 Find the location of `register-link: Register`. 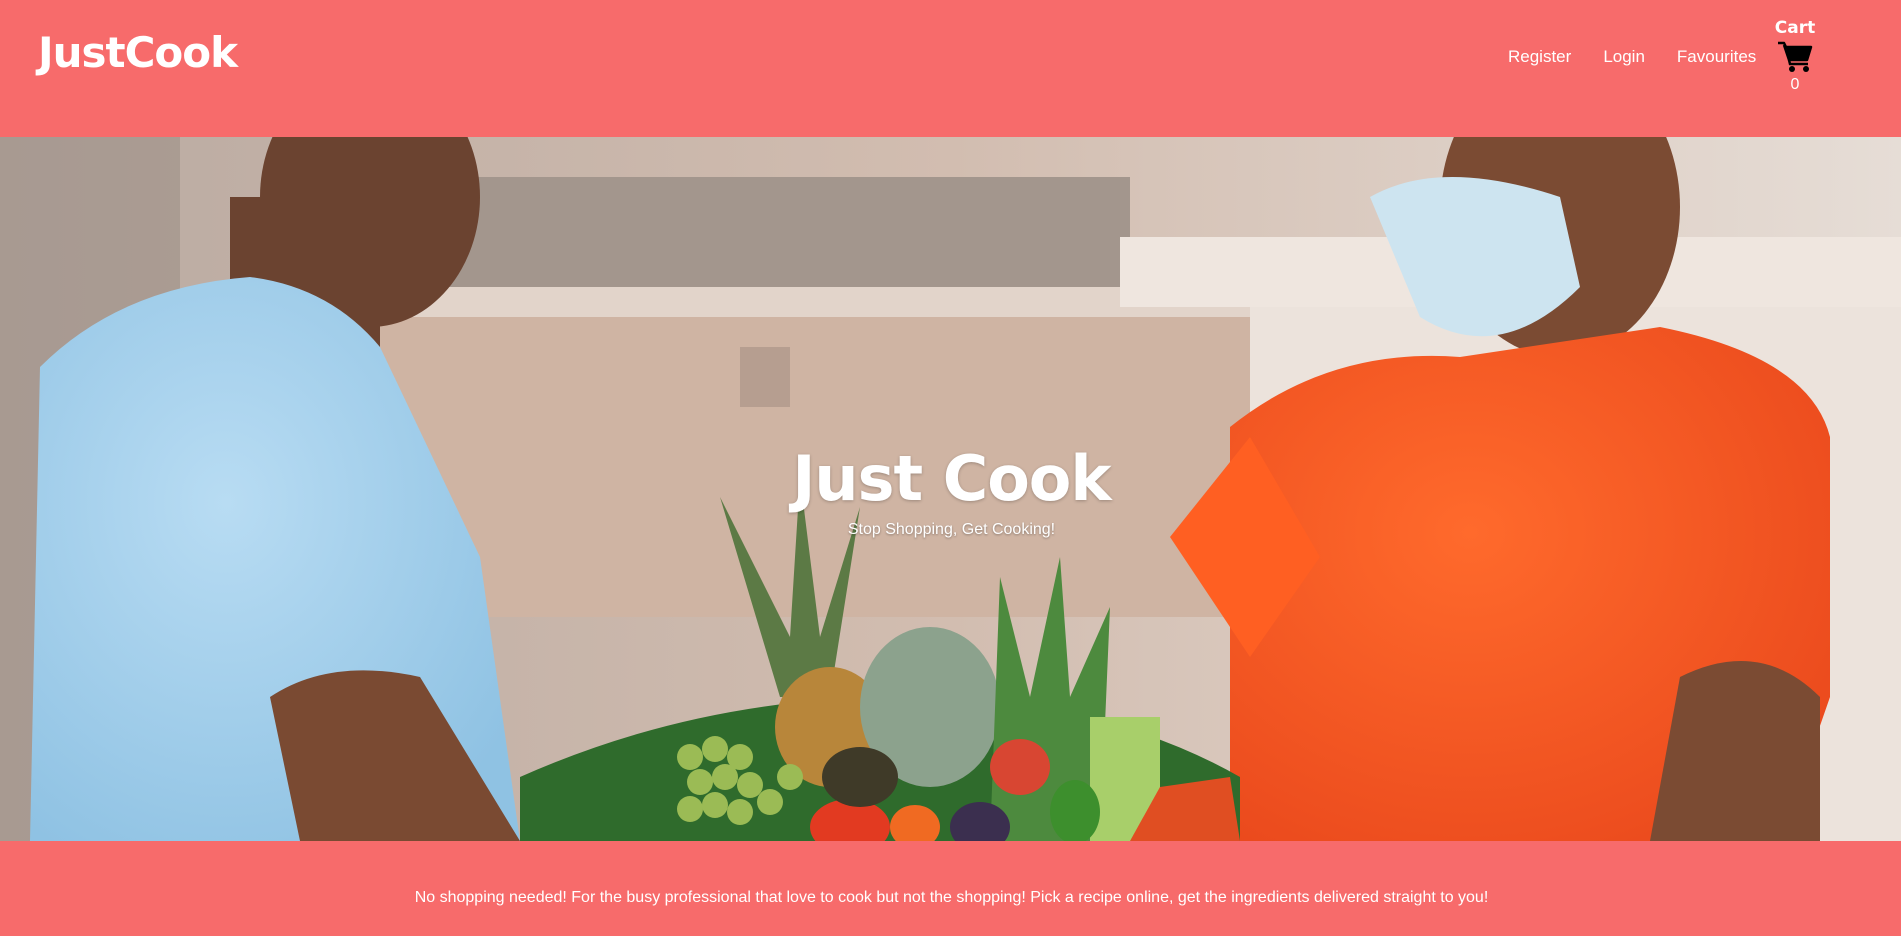

register-link: Register is located at coordinates (1539, 57).